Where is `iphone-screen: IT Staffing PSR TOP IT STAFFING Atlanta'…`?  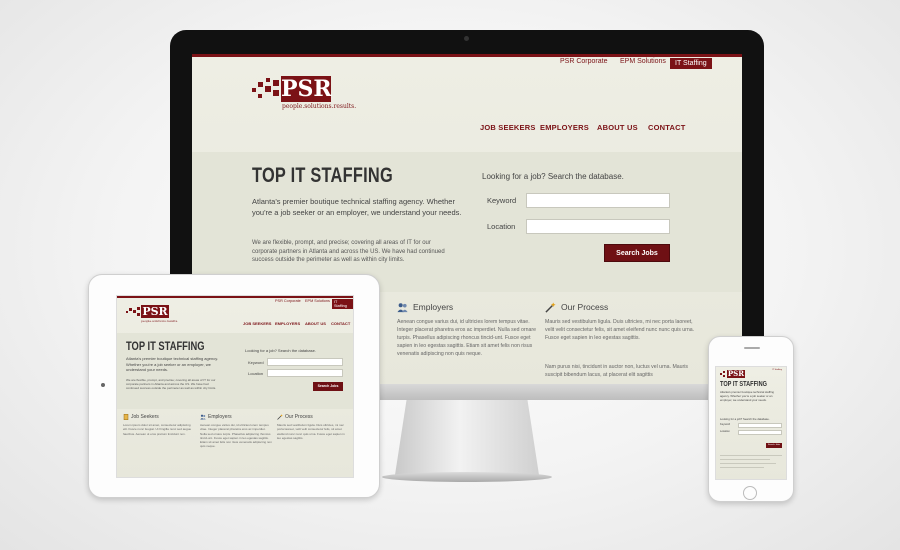
iphone-screen: IT Staffing PSR TOP IT STAFFING Atlanta'… is located at coordinates (751, 423).